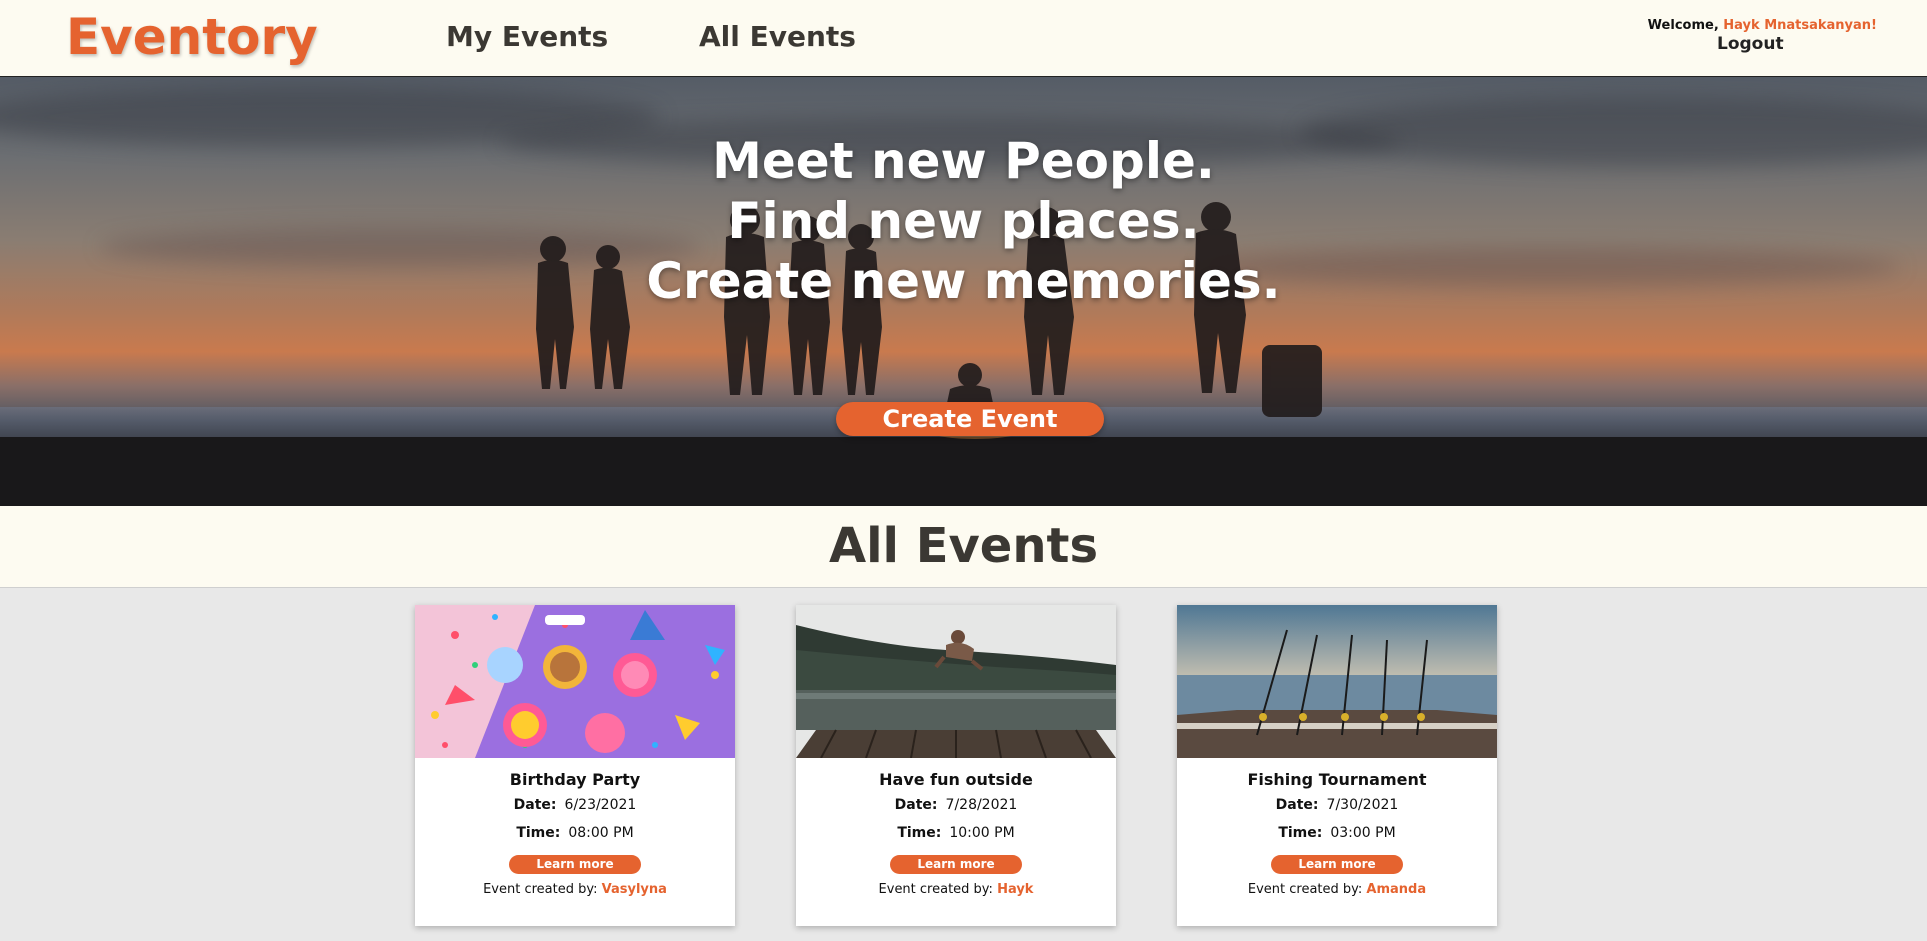  What do you see at coordinates (192, 37) in the screenshot?
I see `logo: Eventory` at bounding box center [192, 37].